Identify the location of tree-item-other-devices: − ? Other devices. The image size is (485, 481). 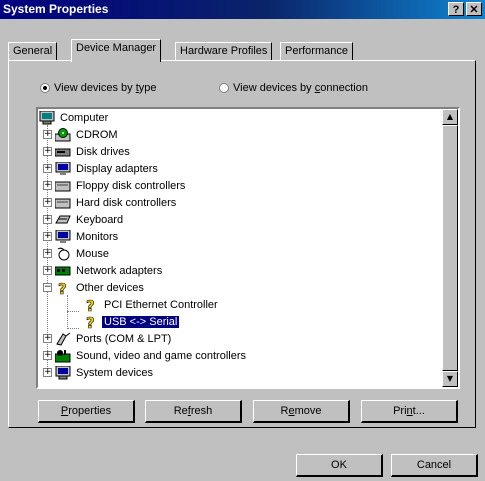
(94, 288).